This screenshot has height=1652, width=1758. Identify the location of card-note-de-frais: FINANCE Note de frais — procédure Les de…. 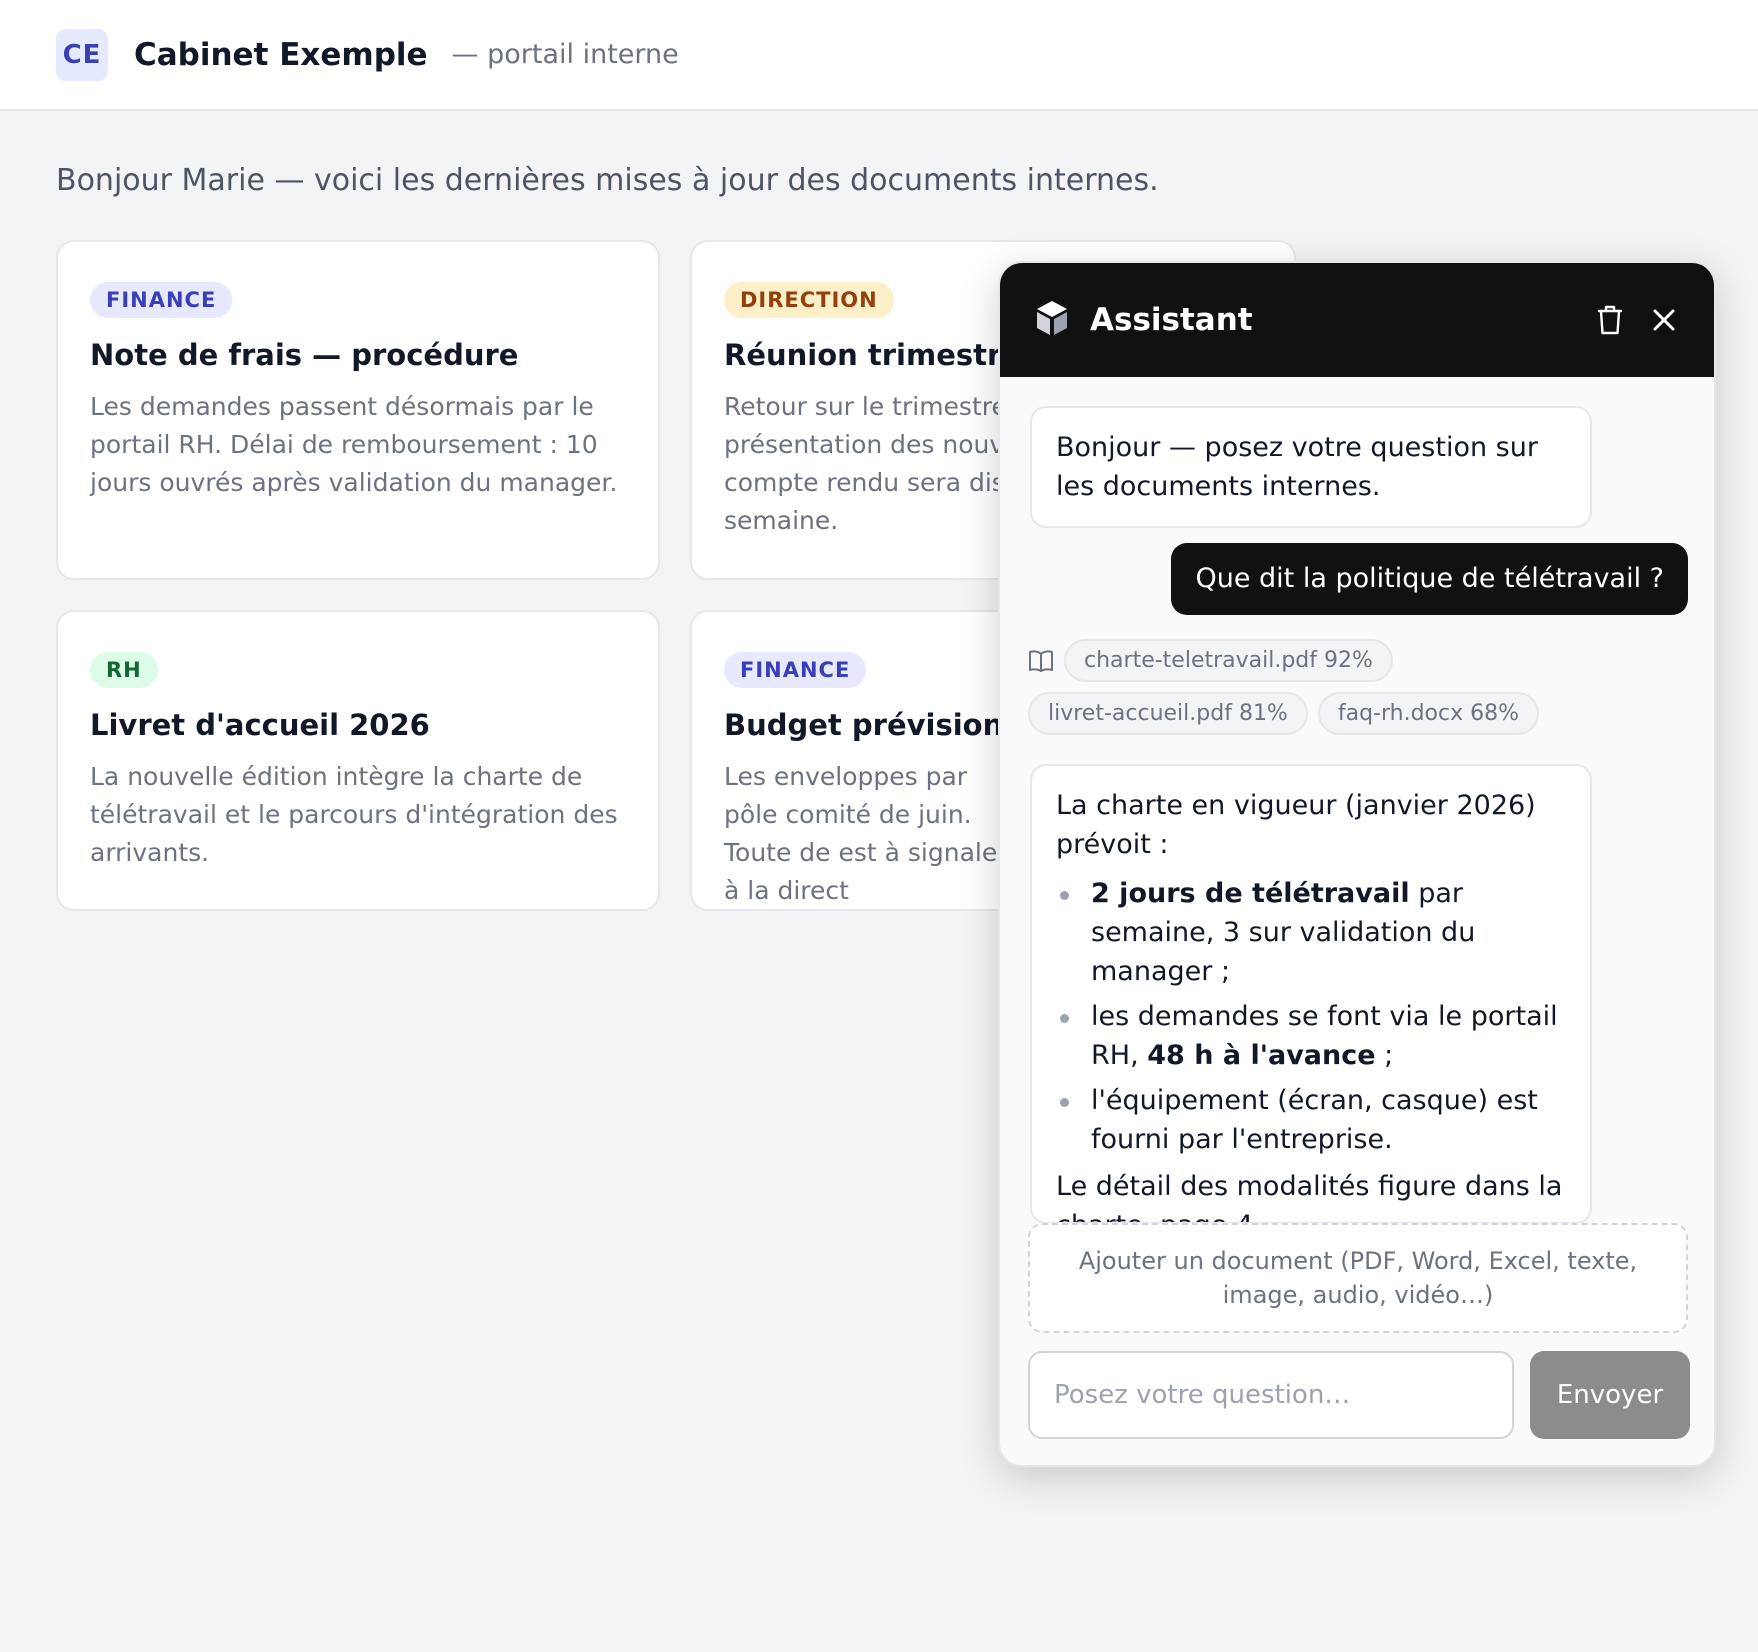
(358, 410).